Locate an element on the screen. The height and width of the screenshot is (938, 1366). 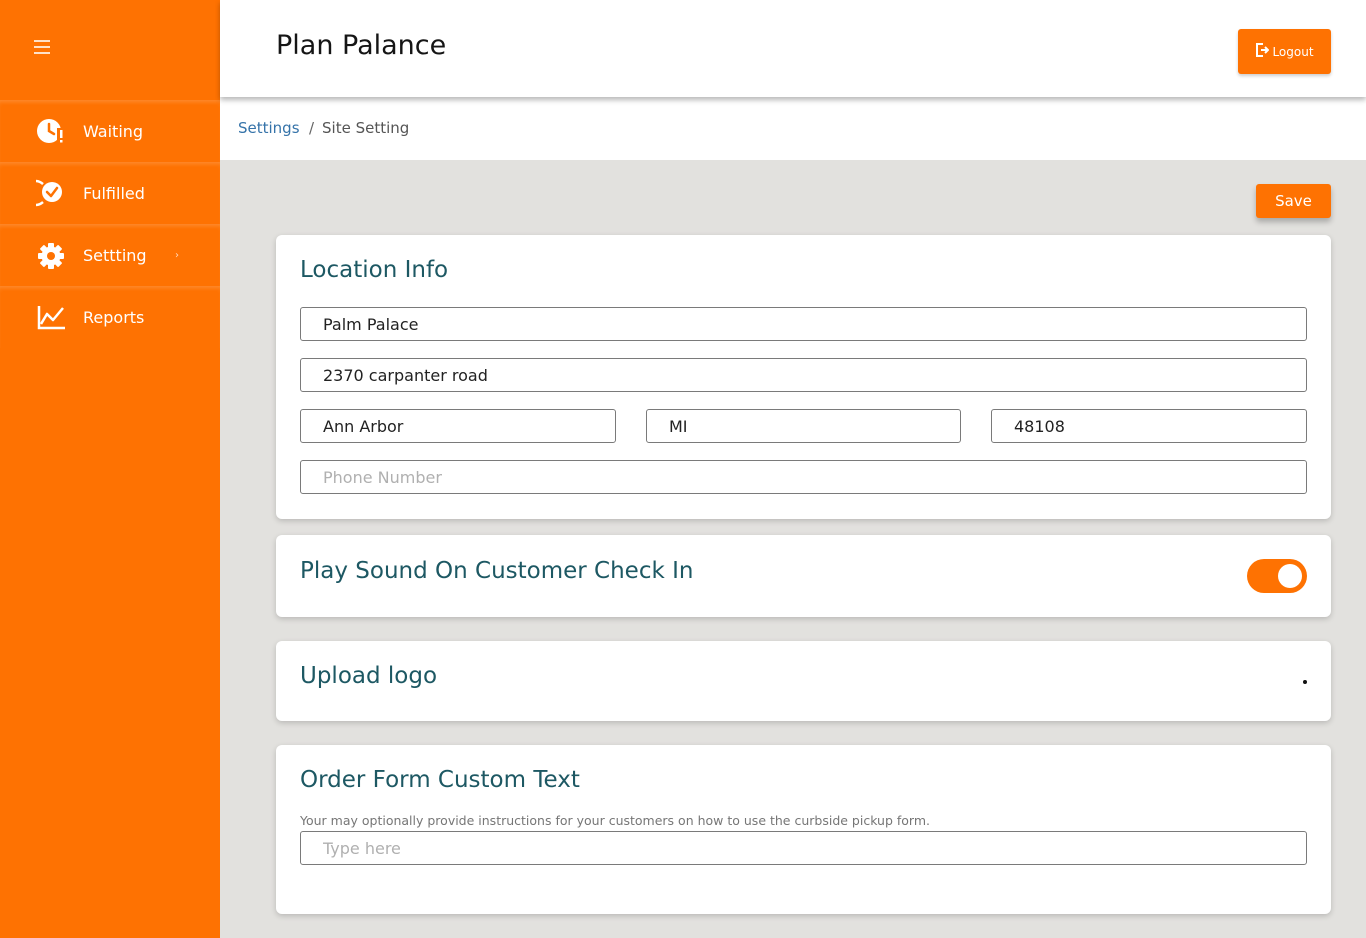
state-input is located at coordinates (803, 426).